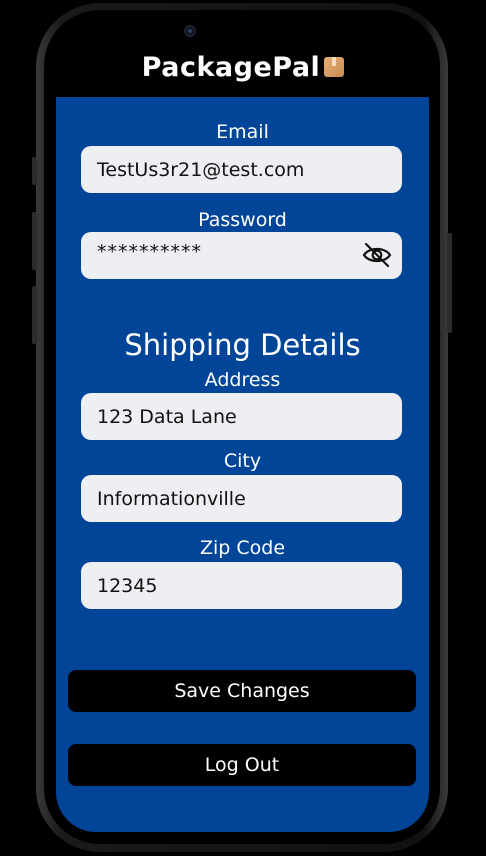 The image size is (486, 856). I want to click on zip-code-label: Zip Code, so click(242, 548).